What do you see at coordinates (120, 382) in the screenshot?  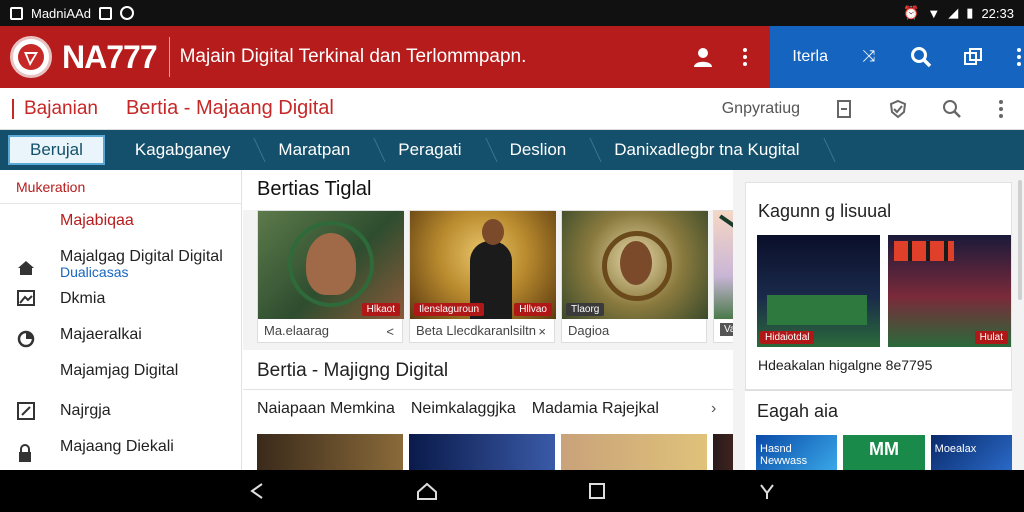 I see `sidebar-item: Majamjag Digital` at bounding box center [120, 382].